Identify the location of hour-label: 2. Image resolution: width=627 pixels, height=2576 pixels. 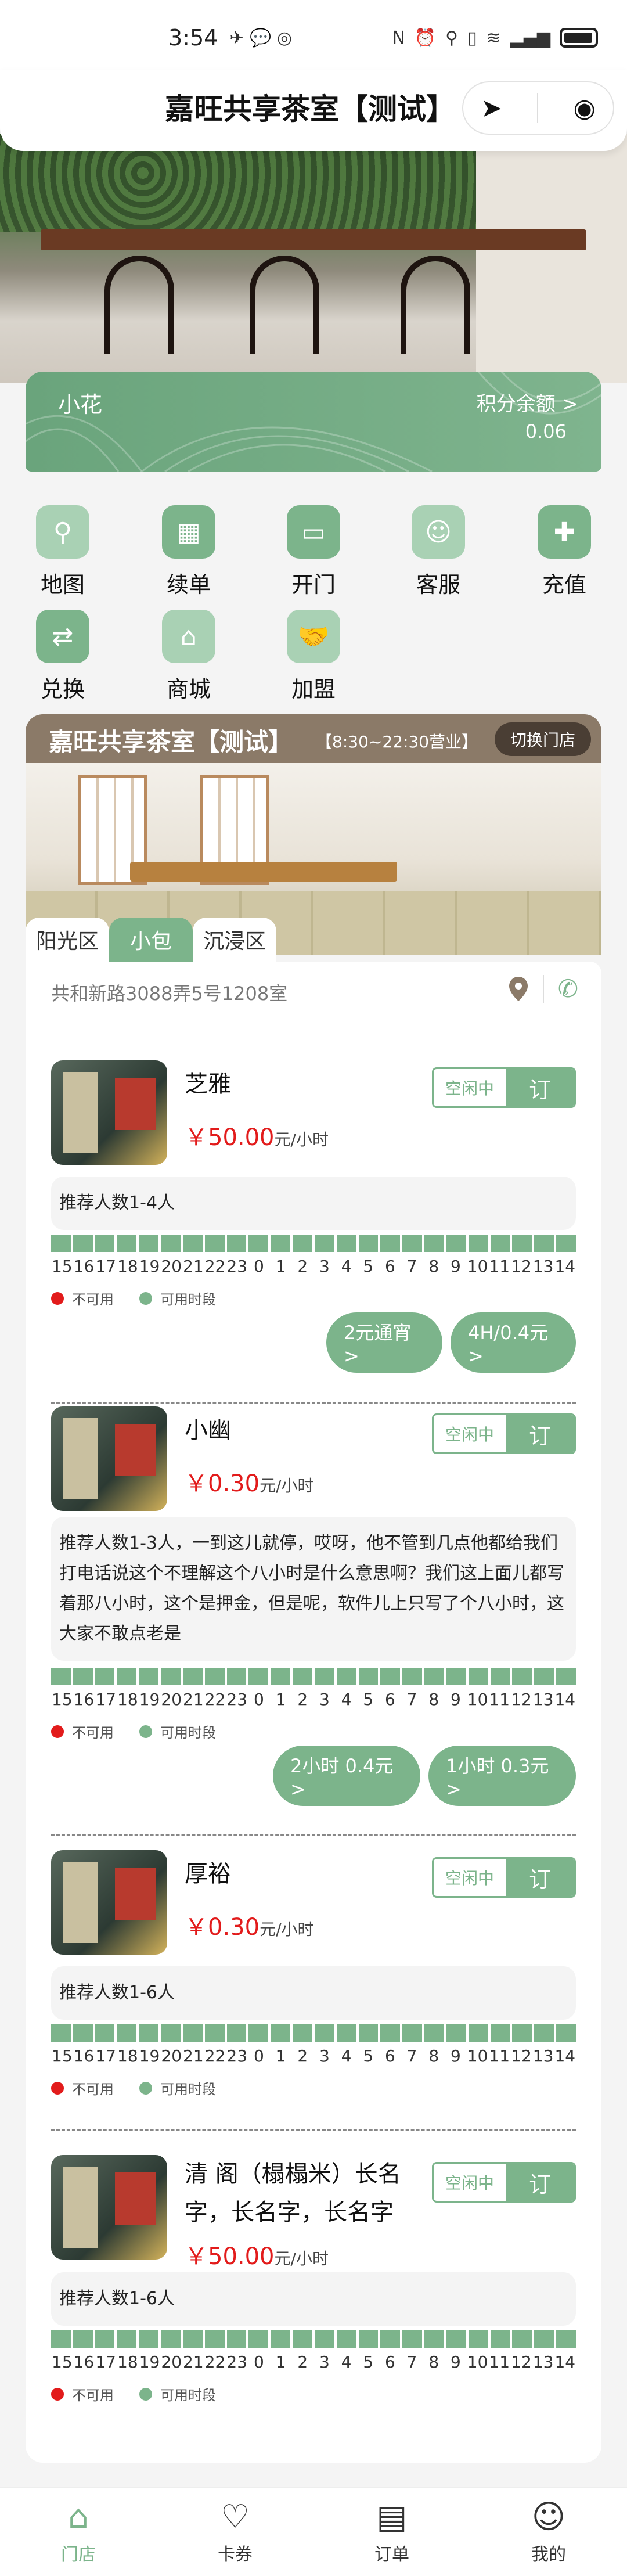
(303, 1699).